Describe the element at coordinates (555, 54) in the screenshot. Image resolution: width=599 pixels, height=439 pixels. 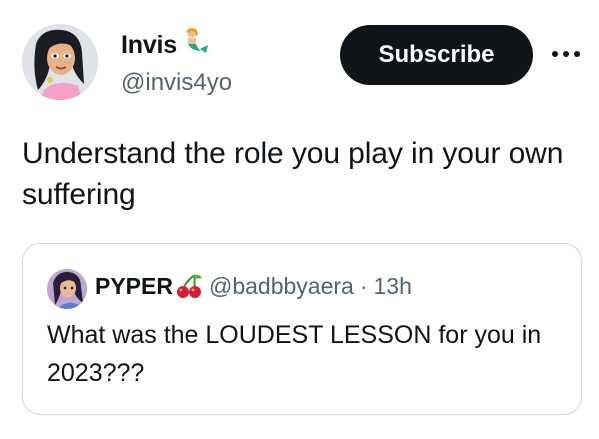
I see `ellipsis-icon` at that location.